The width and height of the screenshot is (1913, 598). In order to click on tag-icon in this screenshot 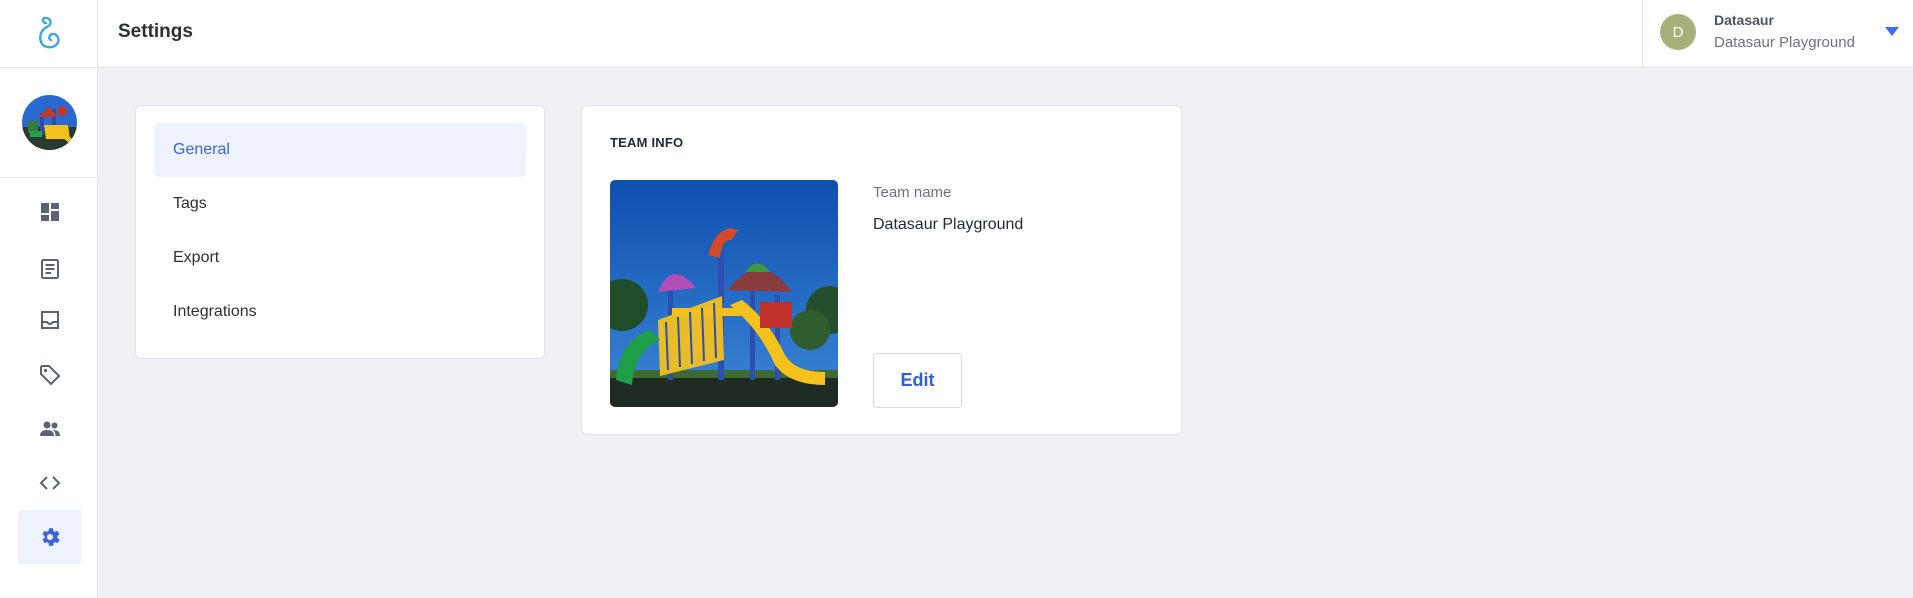, I will do `click(49, 375)`.